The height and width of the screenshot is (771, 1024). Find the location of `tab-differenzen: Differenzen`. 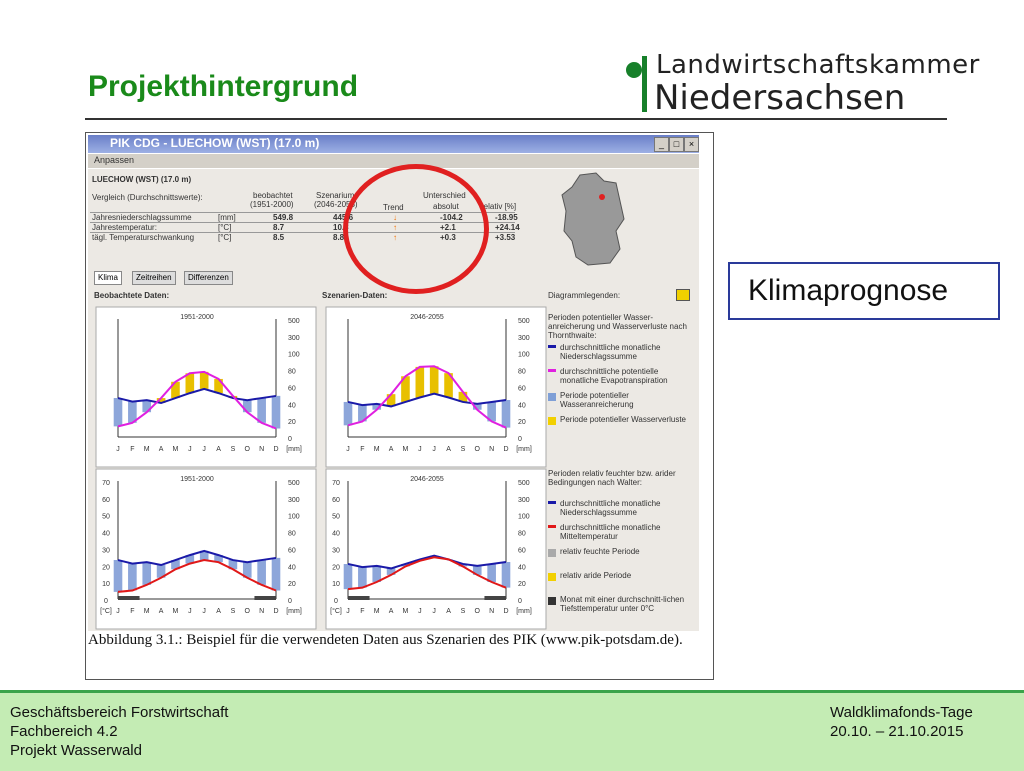

tab-differenzen: Differenzen is located at coordinates (208, 278).